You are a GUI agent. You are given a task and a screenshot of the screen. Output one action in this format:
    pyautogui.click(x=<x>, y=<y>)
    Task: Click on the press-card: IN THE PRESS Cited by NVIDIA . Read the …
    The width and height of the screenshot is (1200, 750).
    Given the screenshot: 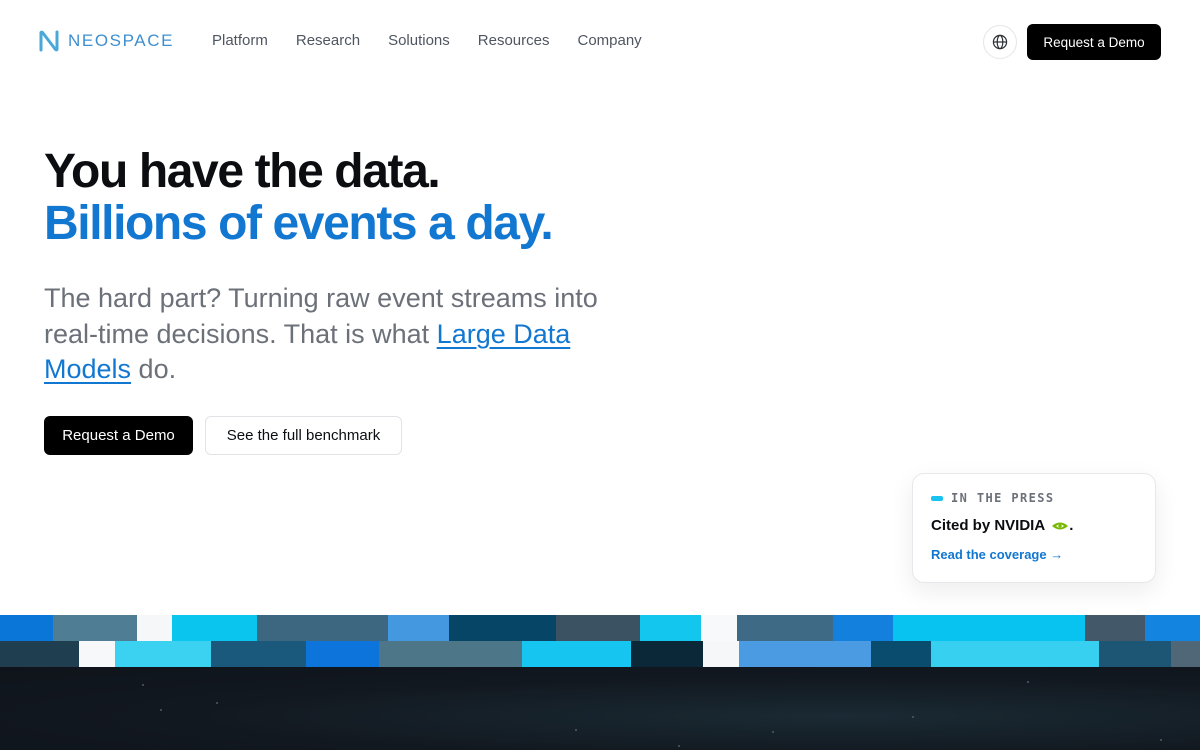 What is the action you would take?
    pyautogui.click(x=1034, y=528)
    